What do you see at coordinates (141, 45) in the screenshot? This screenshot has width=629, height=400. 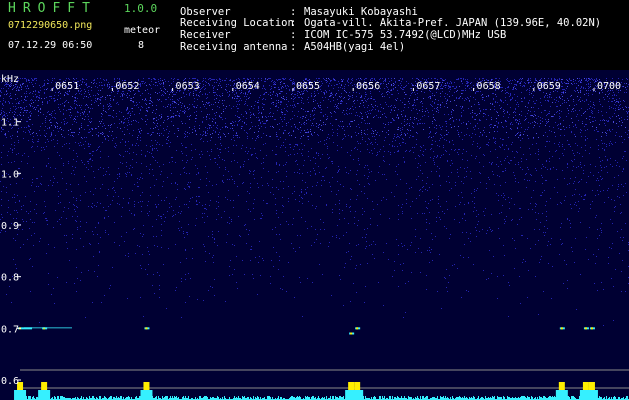 I see `meteor-count: 8` at bounding box center [141, 45].